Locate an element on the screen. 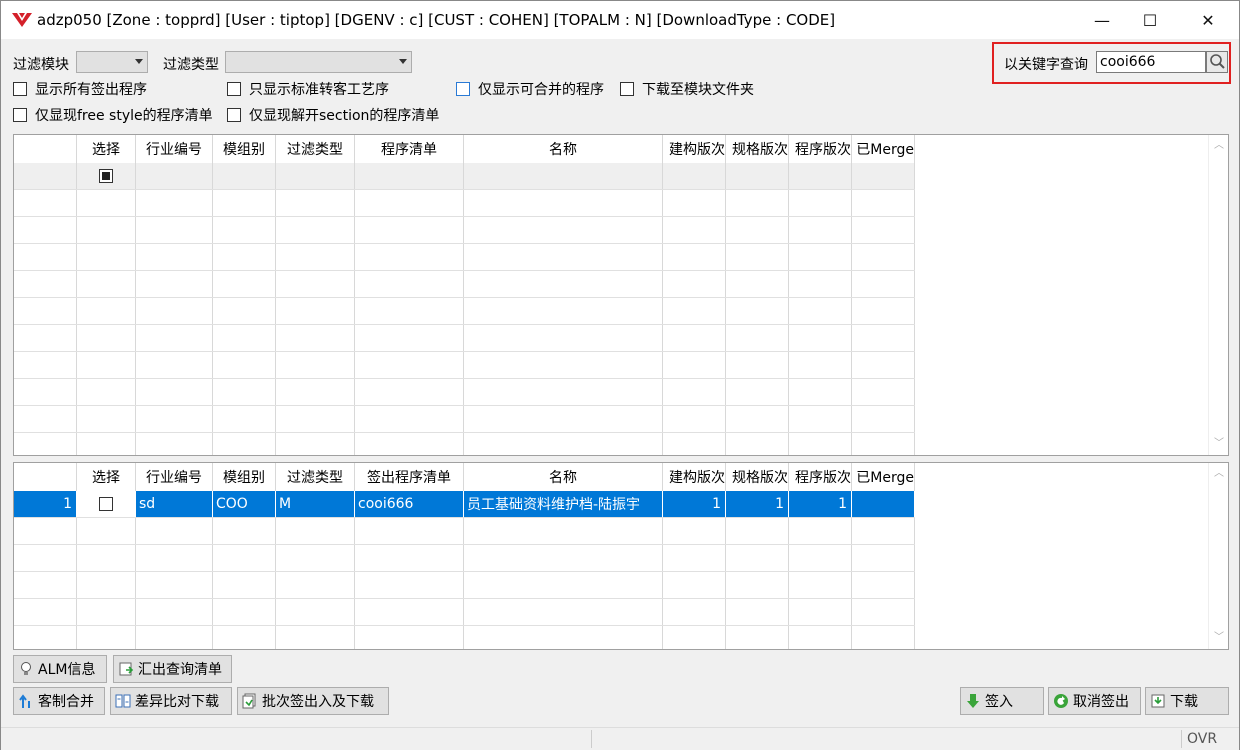  overwrite-mode-indicator: OVR is located at coordinates (1202, 739).